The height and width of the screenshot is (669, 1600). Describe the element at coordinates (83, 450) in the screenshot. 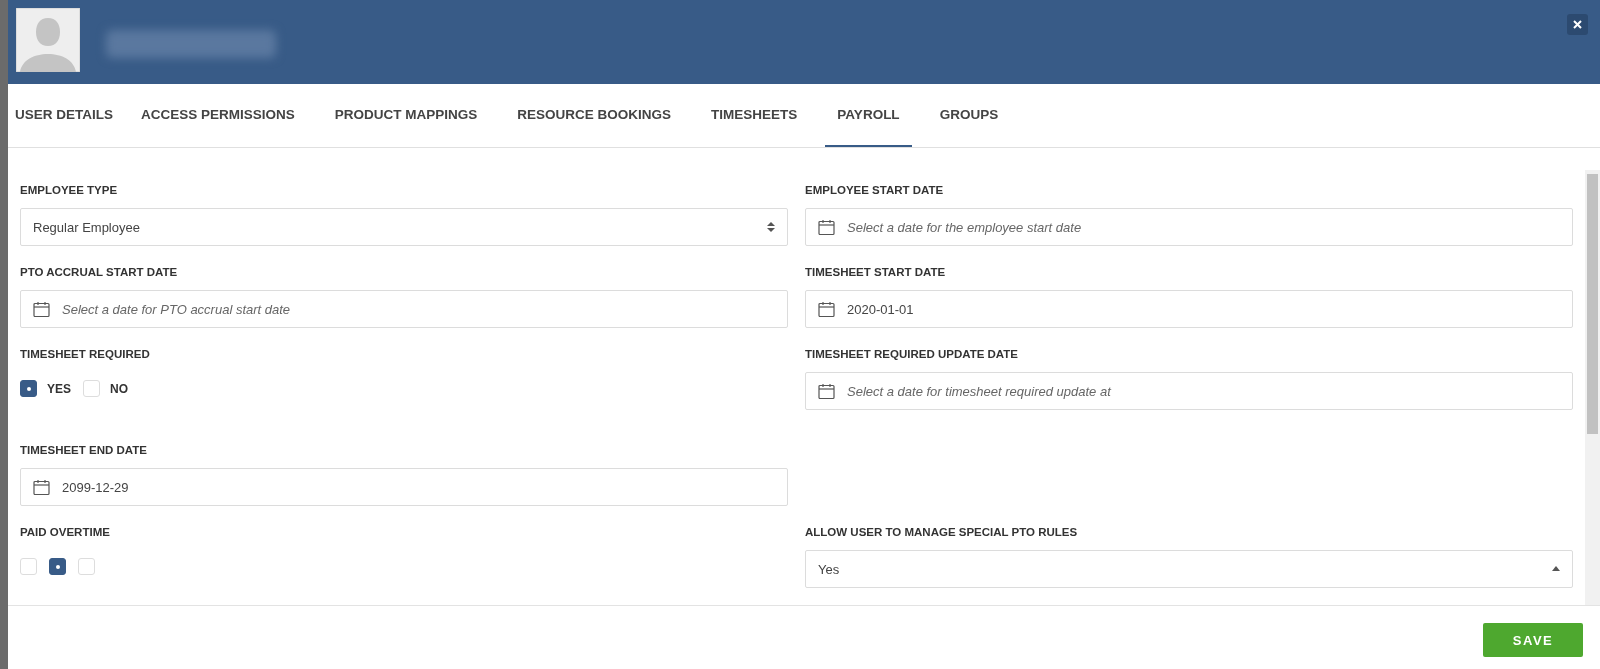

I see `field-label: TIMESHEET END DATE` at that location.